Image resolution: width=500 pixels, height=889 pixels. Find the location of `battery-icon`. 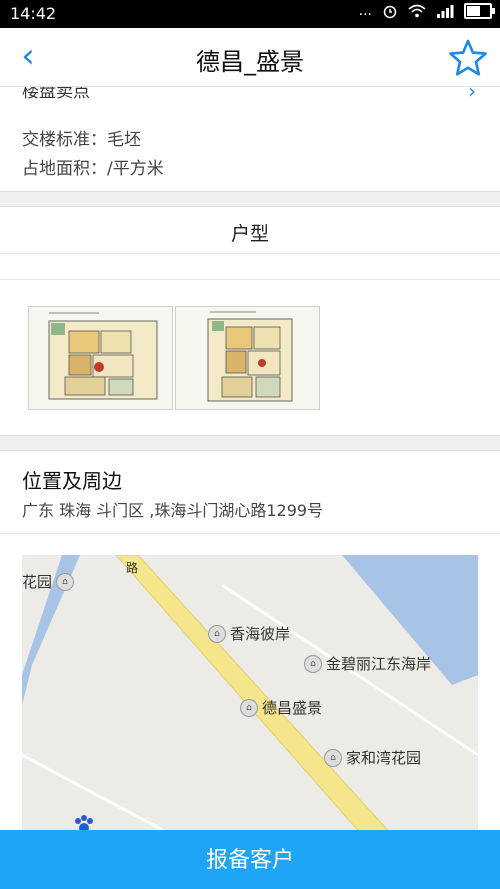

battery-icon is located at coordinates (479, 11).